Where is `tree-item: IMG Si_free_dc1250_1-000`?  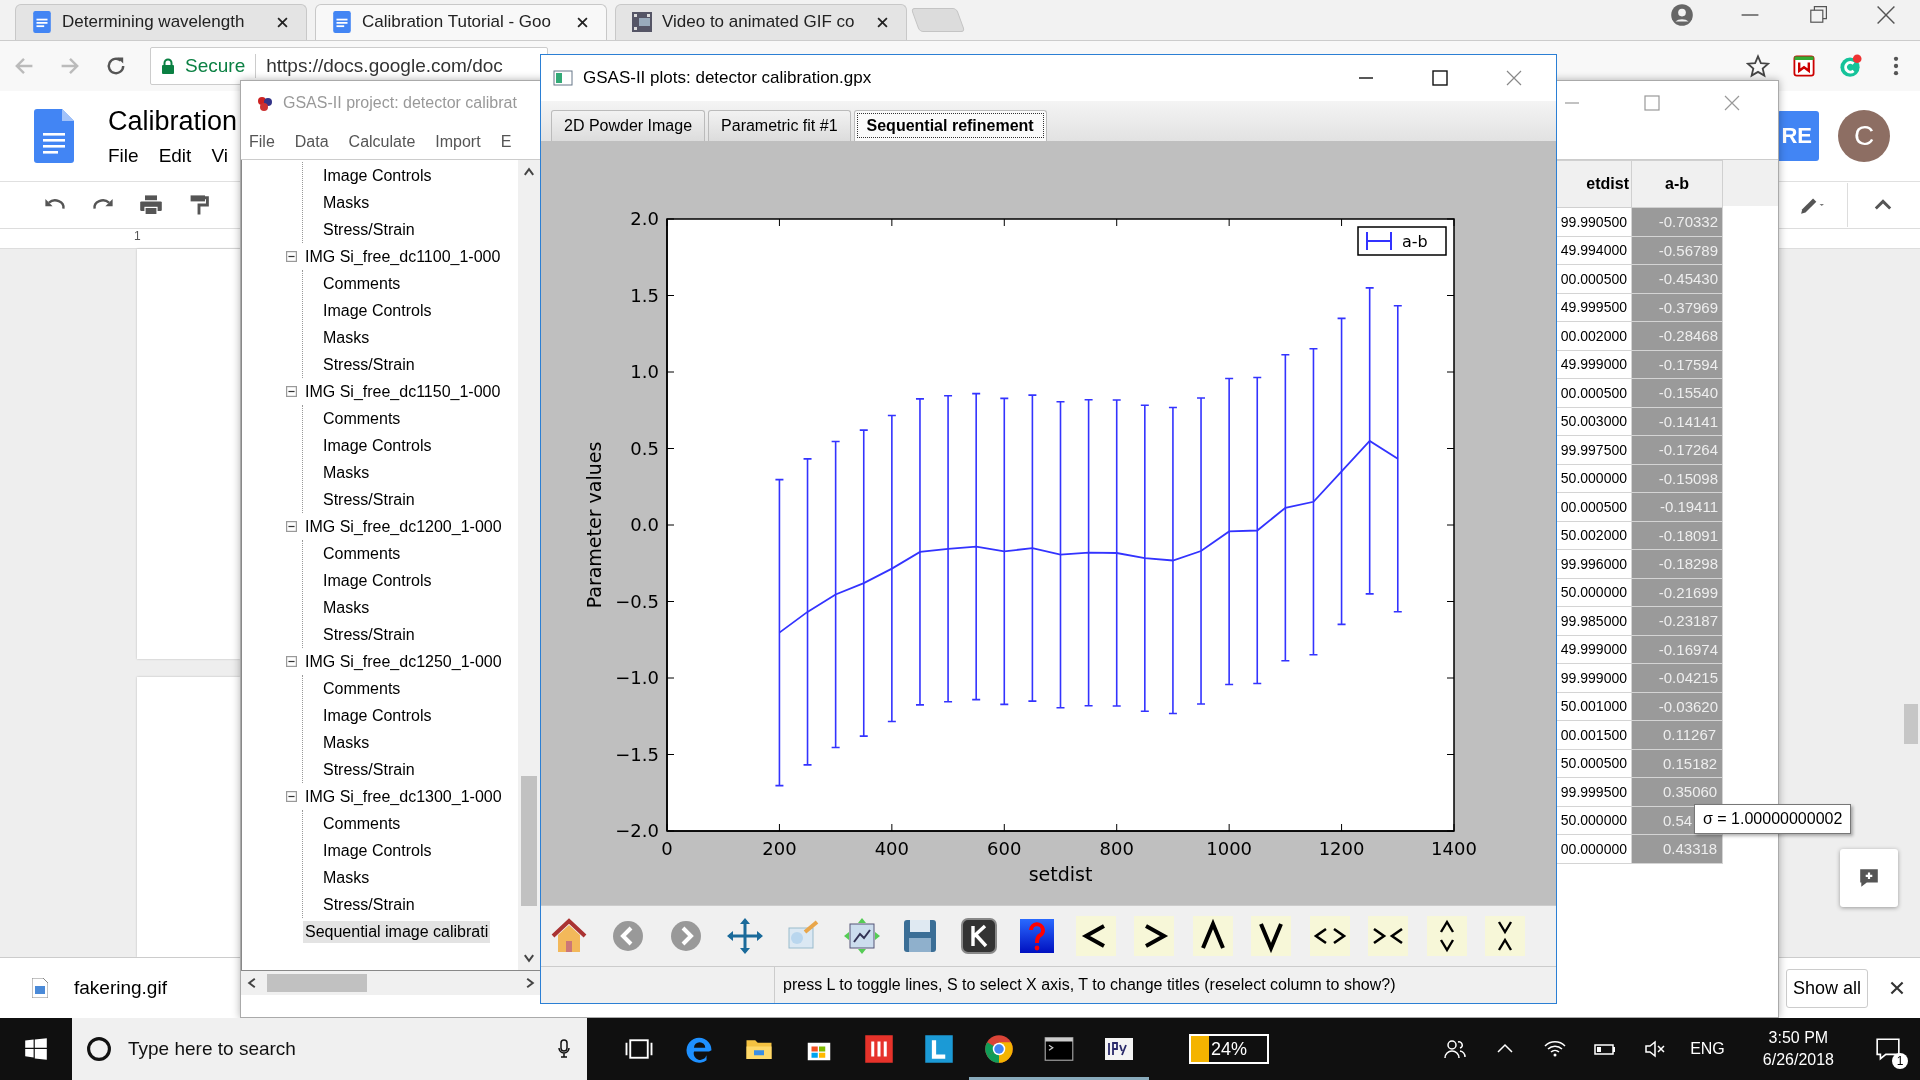 tree-item: IMG Si_free_dc1250_1-000 is located at coordinates (403, 661).